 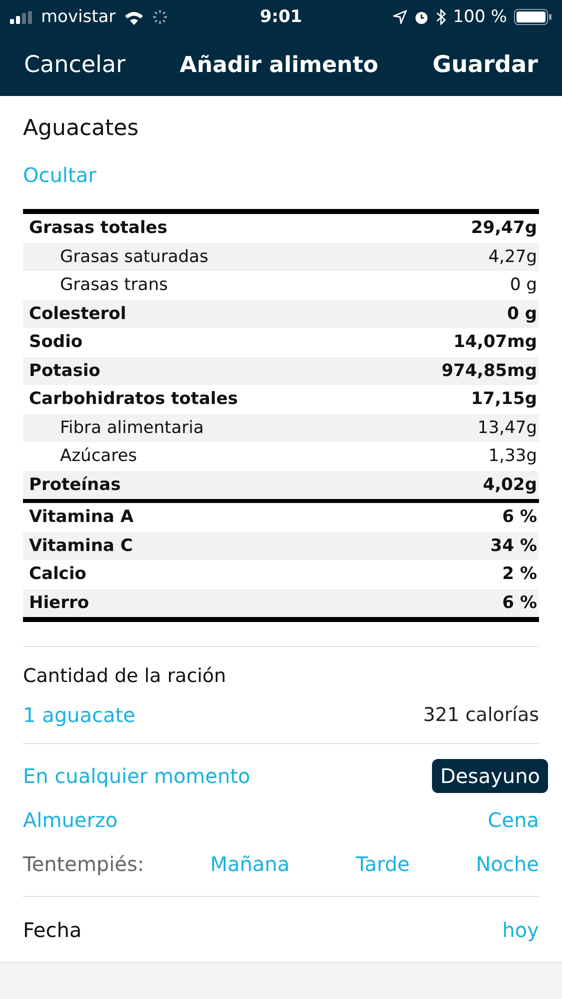 What do you see at coordinates (441, 17) in the screenshot?
I see `bluetooth-icon` at bounding box center [441, 17].